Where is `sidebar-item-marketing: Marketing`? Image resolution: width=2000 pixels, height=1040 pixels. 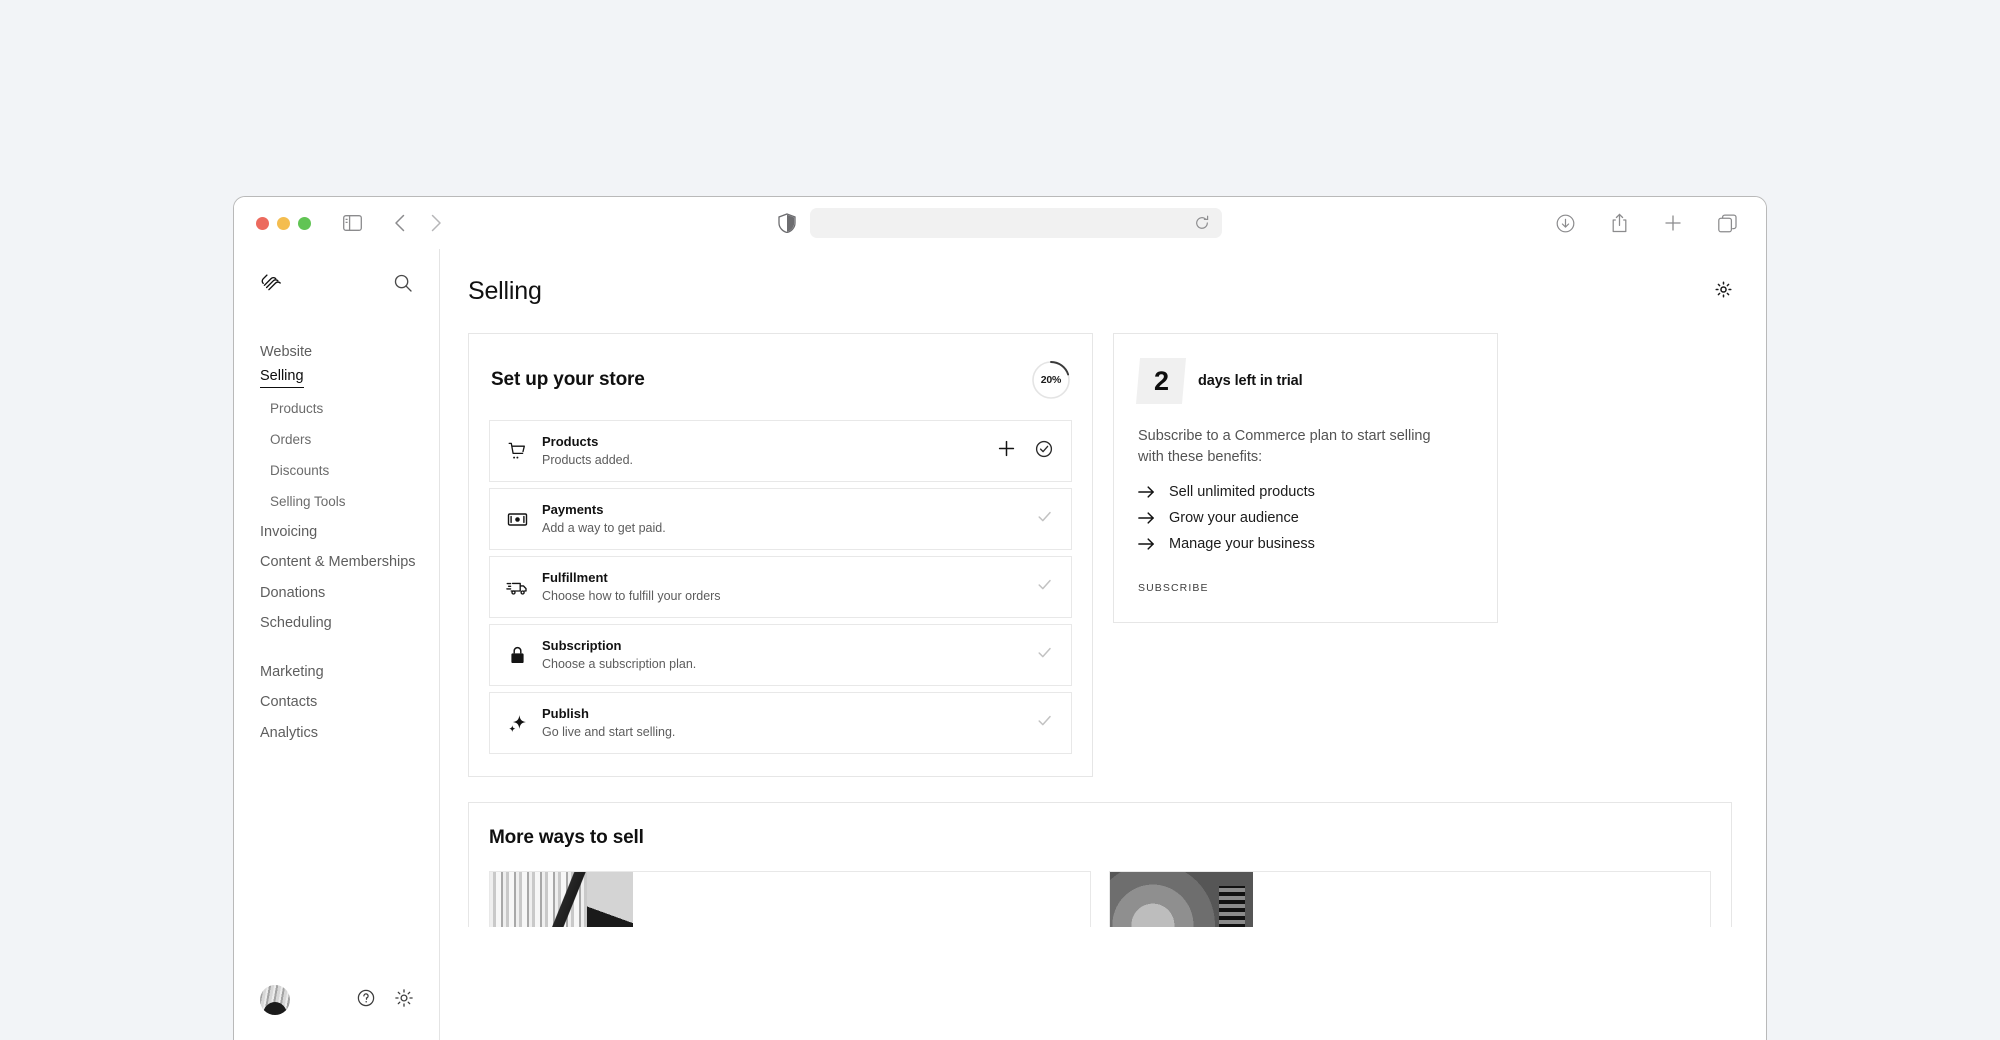
sidebar-item-marketing: Marketing is located at coordinates (336, 672).